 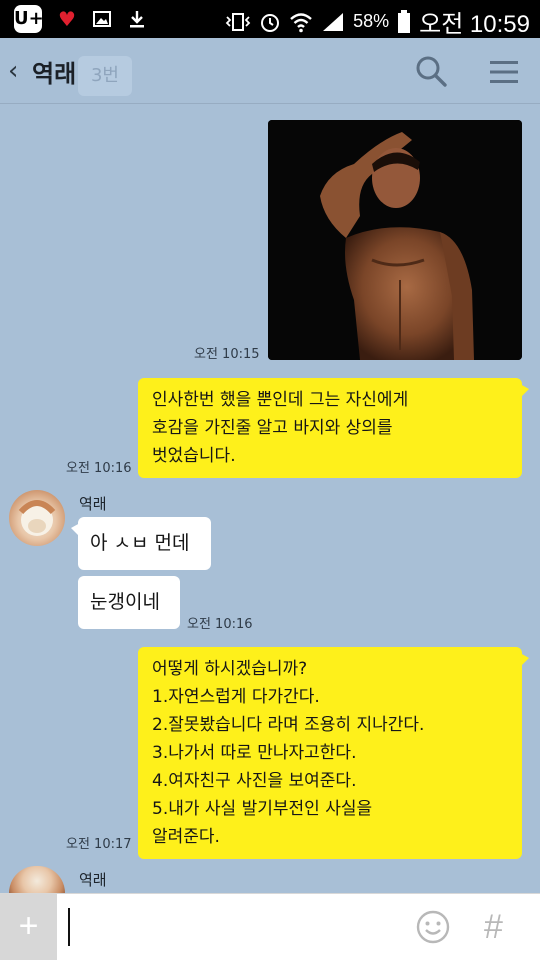 What do you see at coordinates (272, 428) in the screenshot?
I see `message-line: 호감을 가진줄 알고 바지와 상의를` at bounding box center [272, 428].